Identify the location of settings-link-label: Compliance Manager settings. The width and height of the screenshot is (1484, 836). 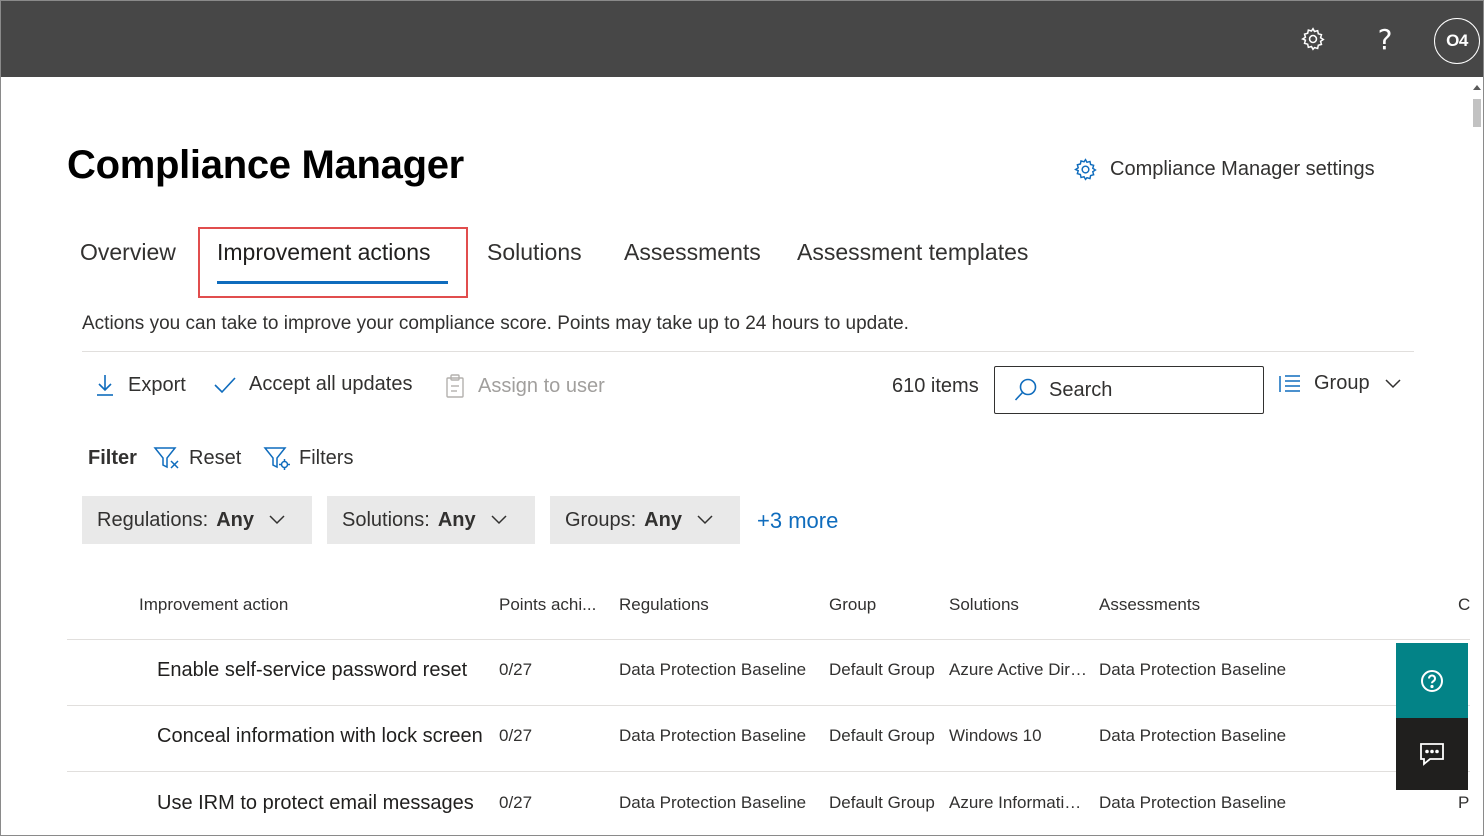
(1242, 169).